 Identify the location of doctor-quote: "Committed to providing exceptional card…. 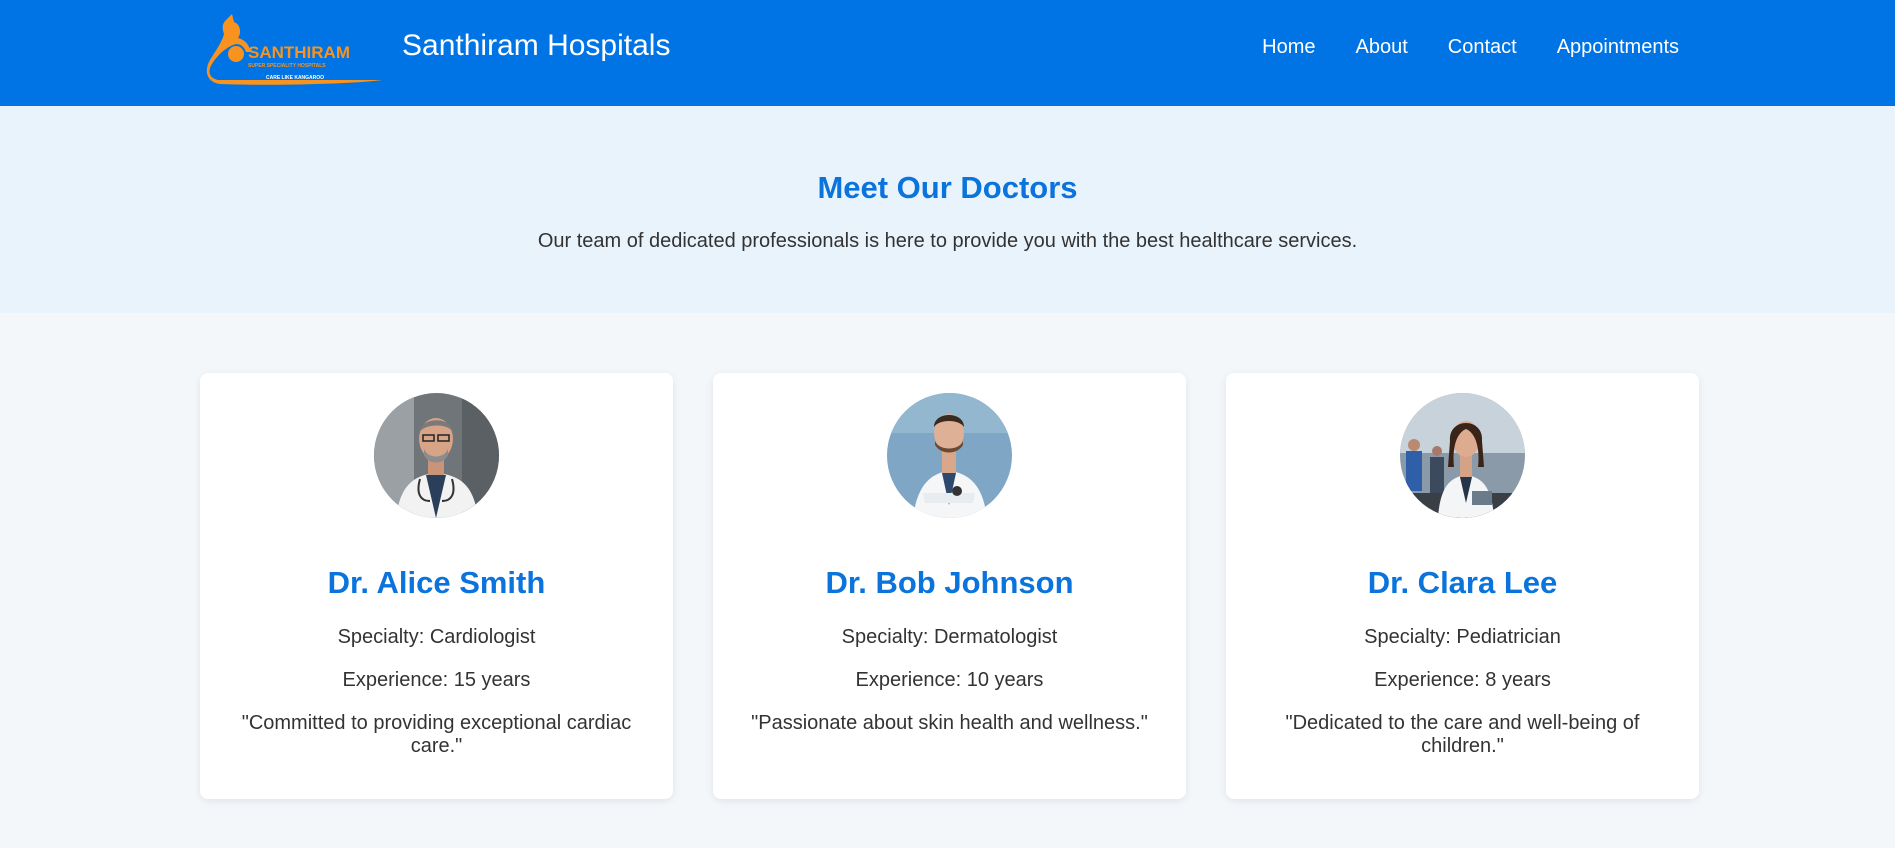
(436, 734).